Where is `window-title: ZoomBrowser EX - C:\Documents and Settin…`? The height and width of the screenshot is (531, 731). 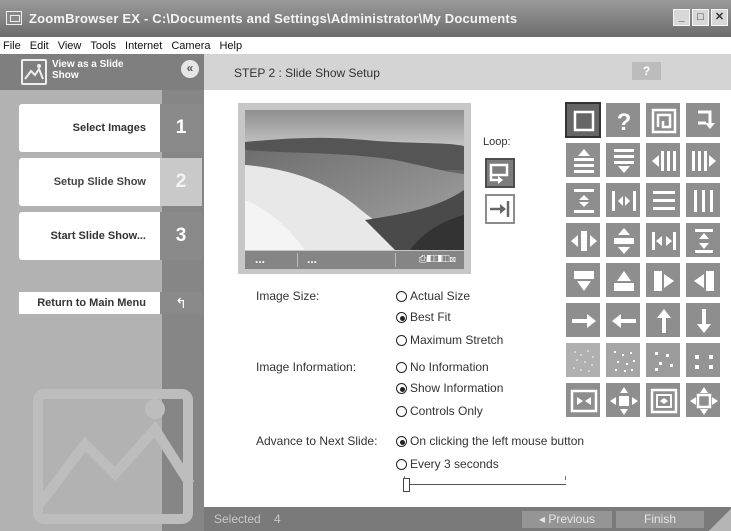
window-title: ZoomBrowser EX - C:\Documents and Settin… is located at coordinates (273, 18).